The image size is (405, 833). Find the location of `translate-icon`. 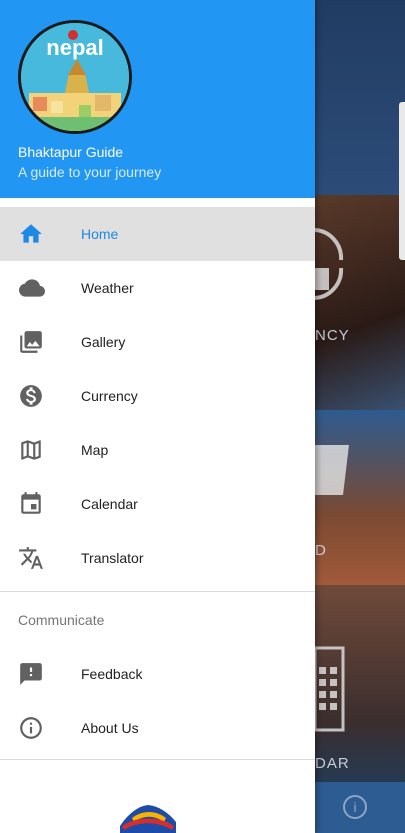

translate-icon is located at coordinates (40, 558).